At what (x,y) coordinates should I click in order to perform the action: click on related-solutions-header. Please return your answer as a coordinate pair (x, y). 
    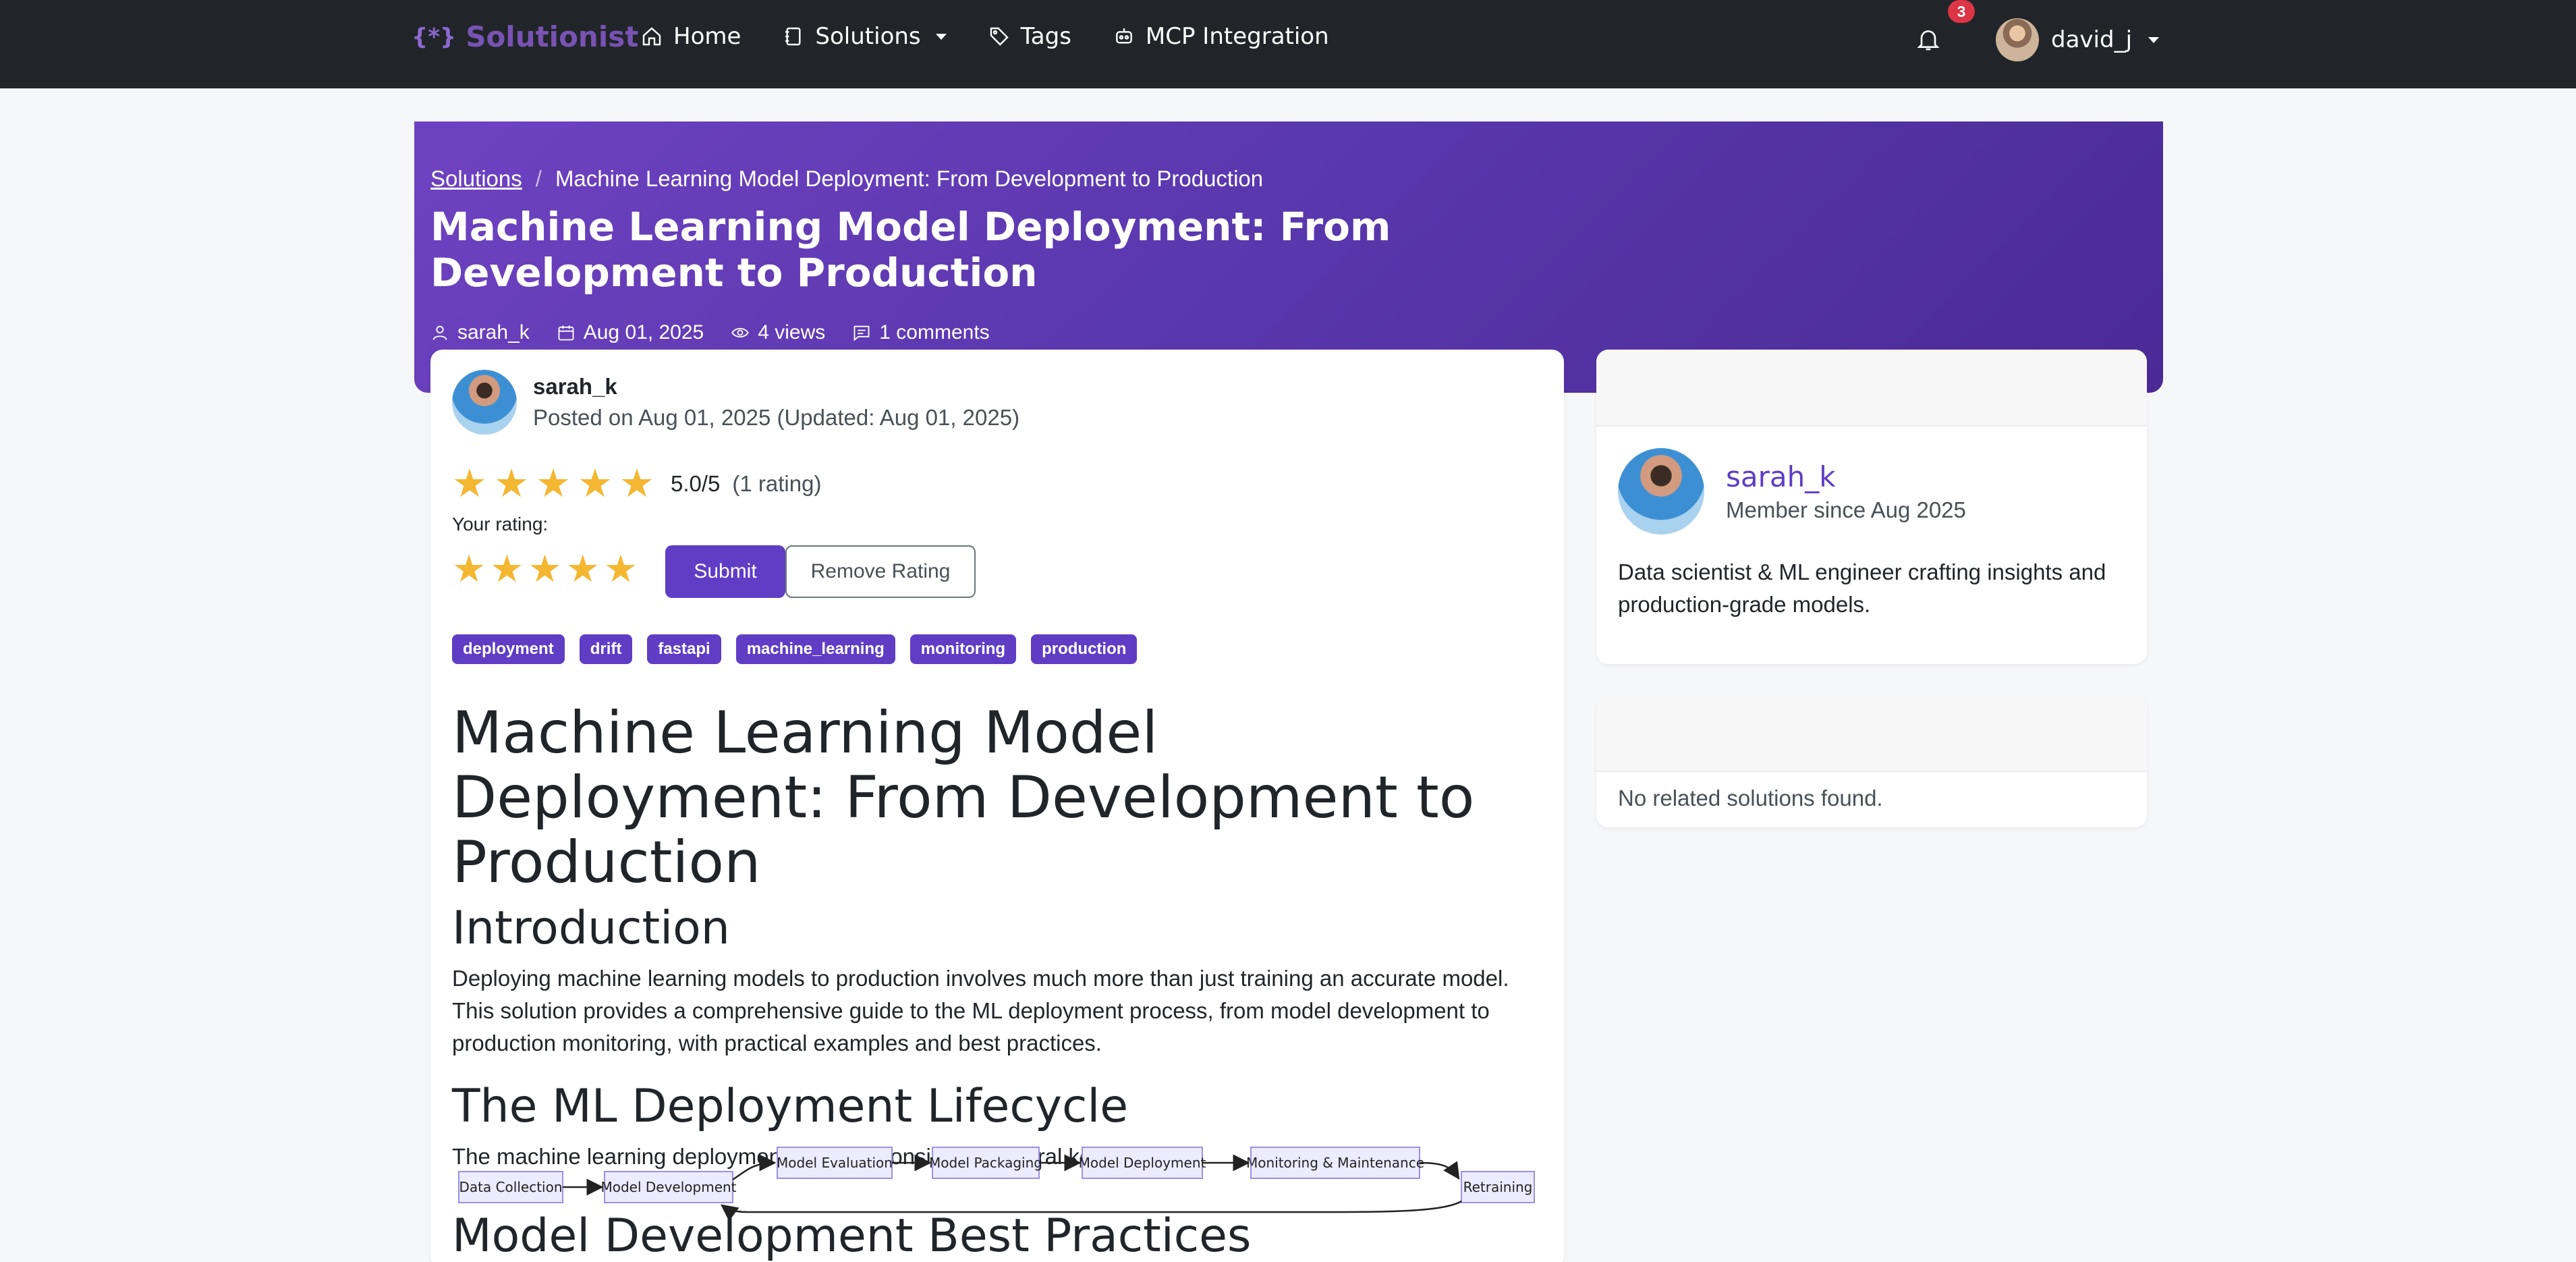
    Looking at the image, I should click on (1871, 733).